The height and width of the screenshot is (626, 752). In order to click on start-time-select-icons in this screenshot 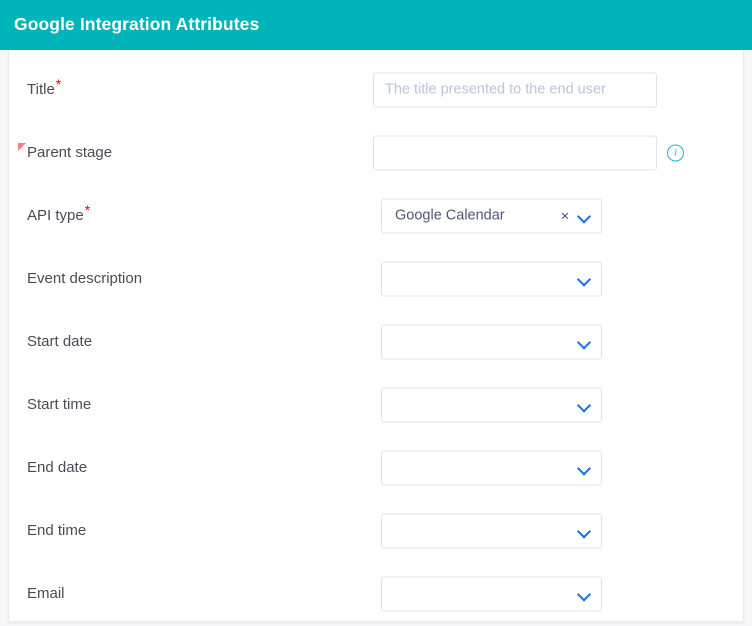, I will do `click(585, 404)`.